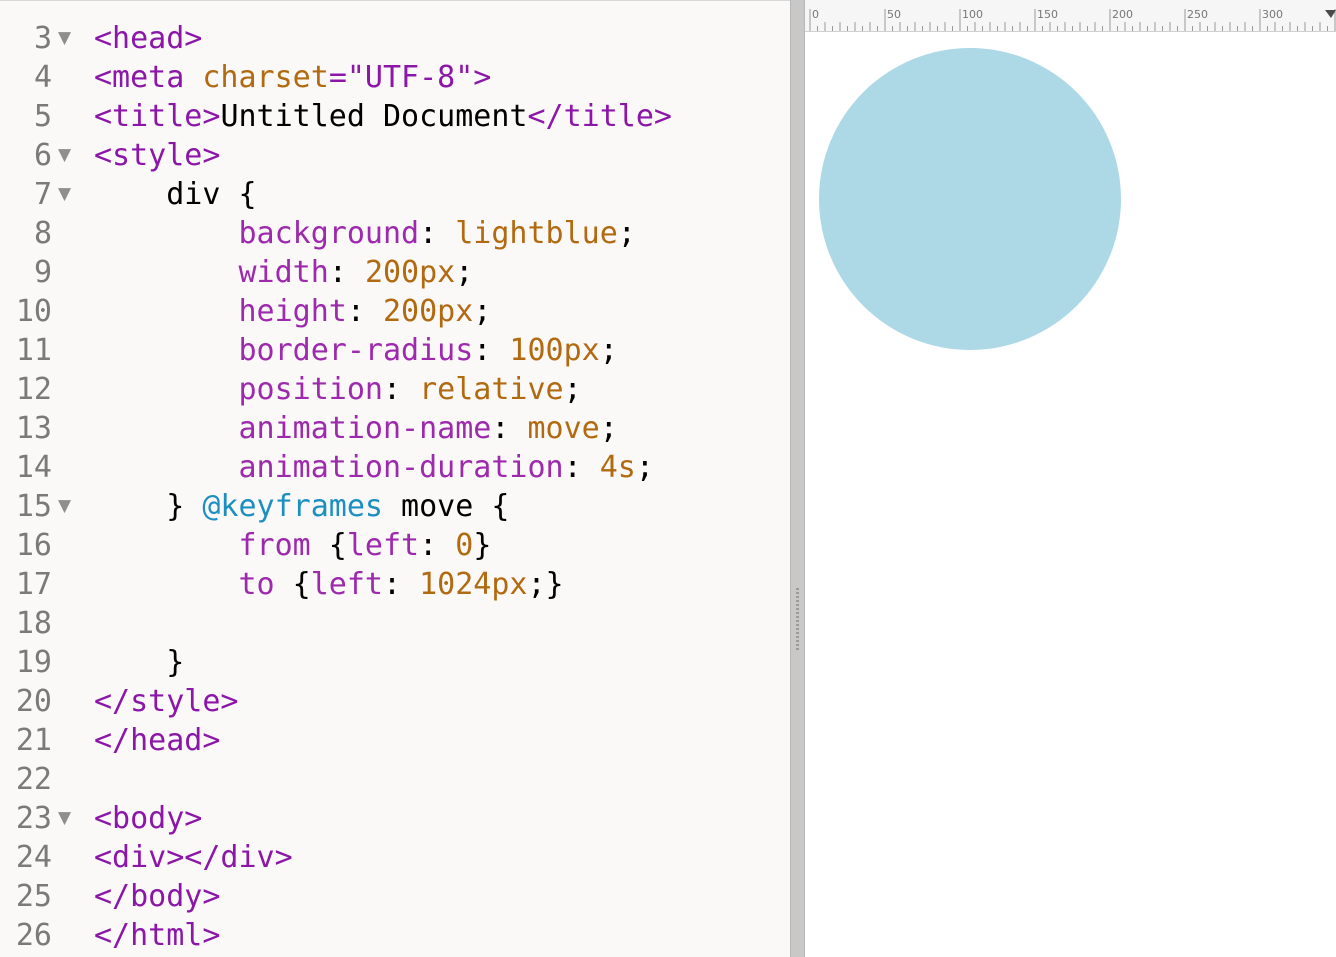  I want to click on code-line: 11 border-radius: 100px;, so click(395, 350).